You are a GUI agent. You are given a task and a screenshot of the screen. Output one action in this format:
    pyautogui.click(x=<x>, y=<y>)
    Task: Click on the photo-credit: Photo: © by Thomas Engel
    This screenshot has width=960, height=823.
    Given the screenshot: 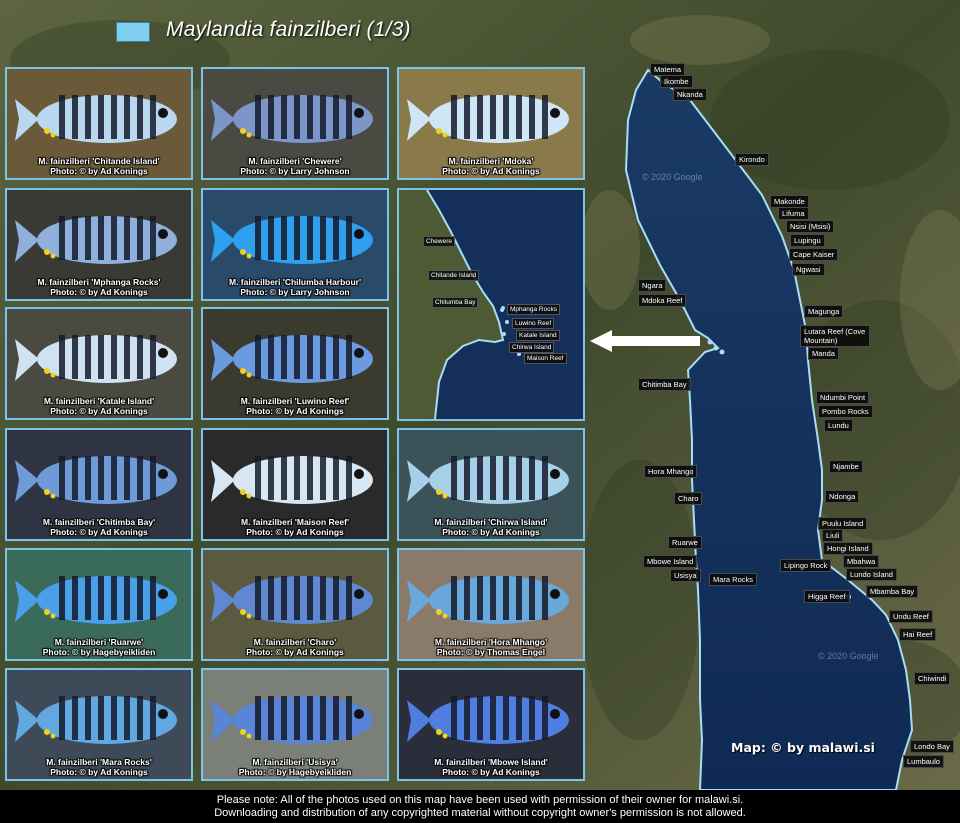 What is the action you would take?
    pyautogui.click(x=491, y=652)
    